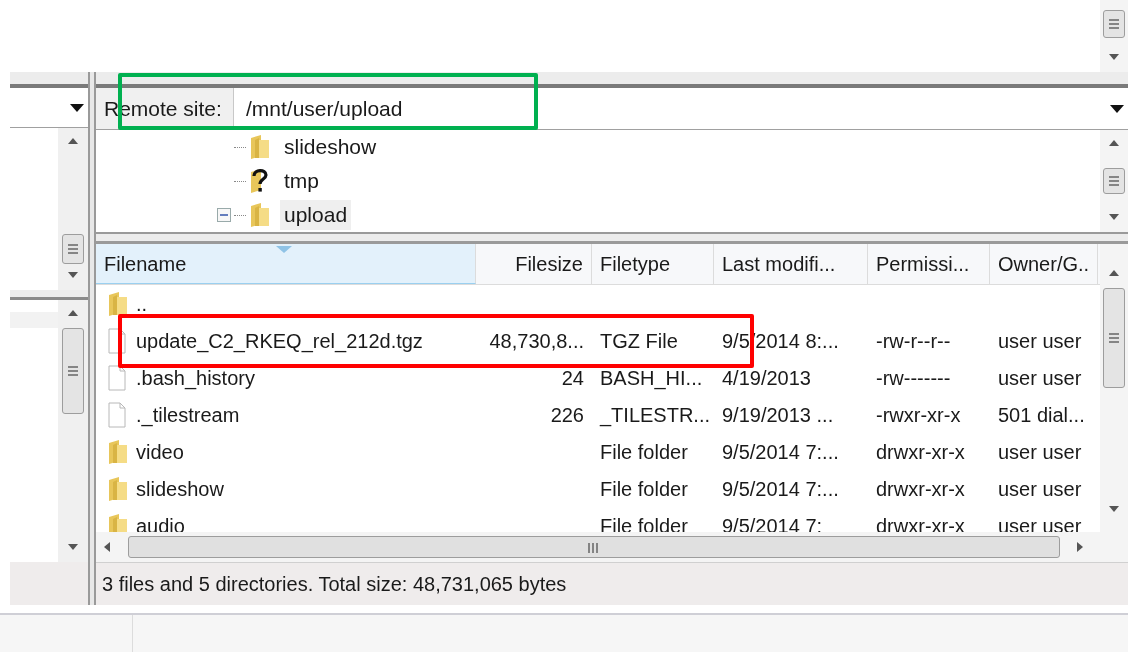 The image size is (1128, 652). What do you see at coordinates (772, 522) in the screenshot?
I see `table-cell-text: 9/5/2014 7:` at bounding box center [772, 522].